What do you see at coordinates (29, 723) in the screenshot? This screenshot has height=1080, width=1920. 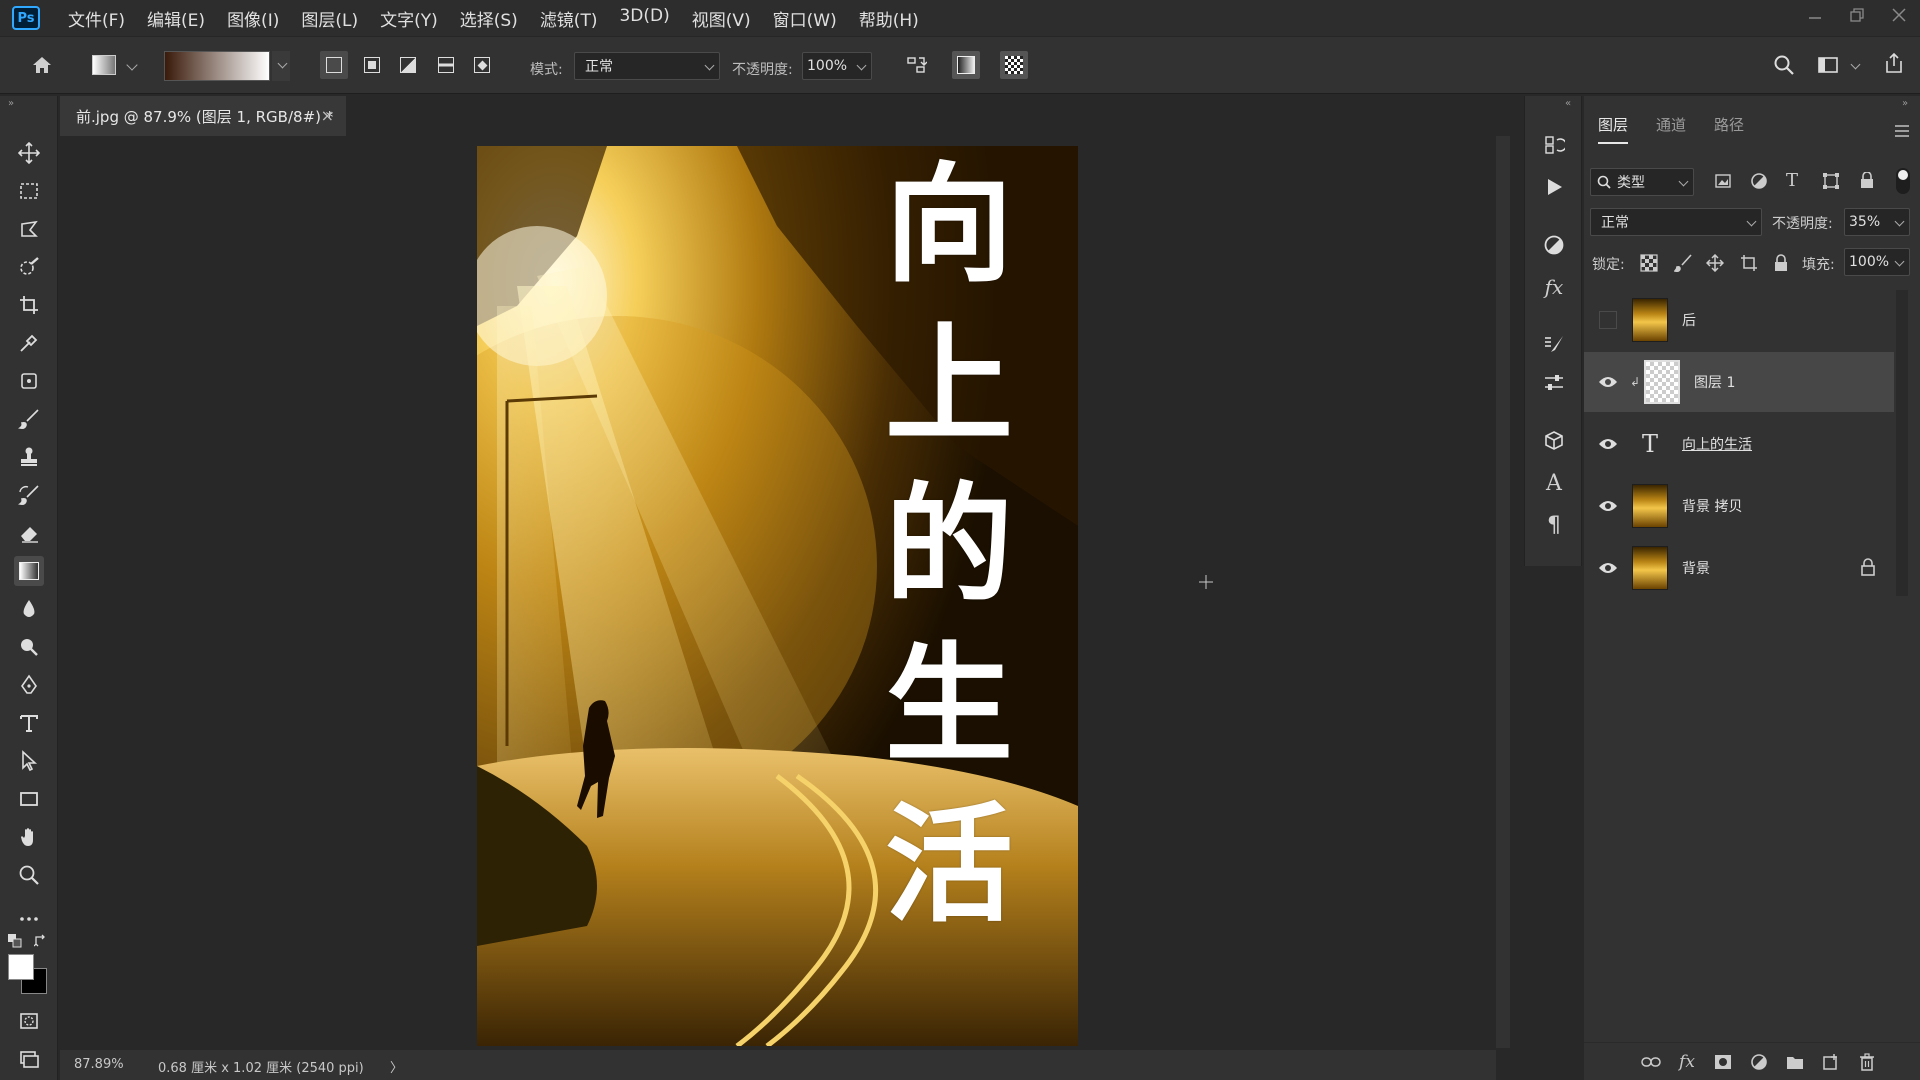 I see `type-icon` at bounding box center [29, 723].